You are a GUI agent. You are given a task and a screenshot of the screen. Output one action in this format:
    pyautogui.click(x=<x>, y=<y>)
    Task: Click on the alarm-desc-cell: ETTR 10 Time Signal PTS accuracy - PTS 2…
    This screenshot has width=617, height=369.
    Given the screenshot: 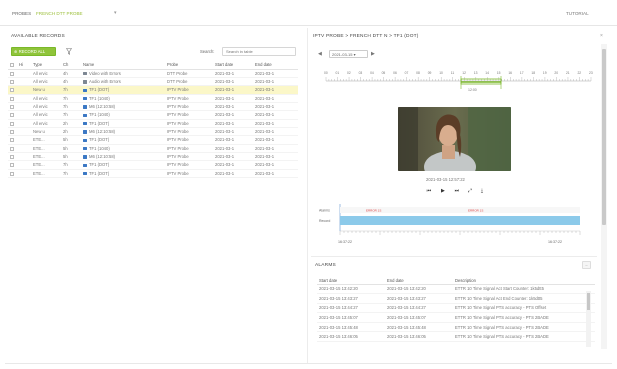 What is the action you would take?
    pyautogui.click(x=524, y=337)
    